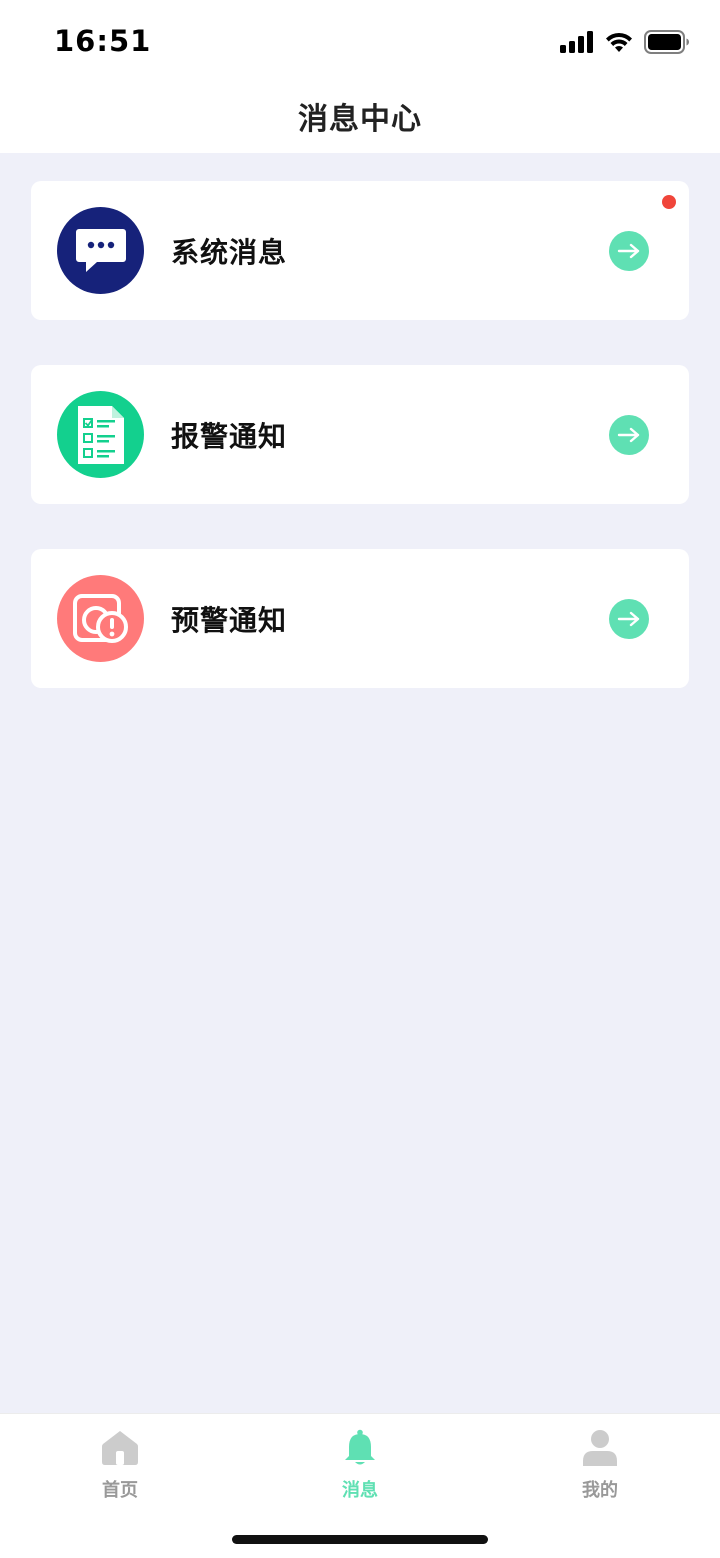 The image size is (720, 1558). I want to click on page-title: 消息中心, so click(360, 119).